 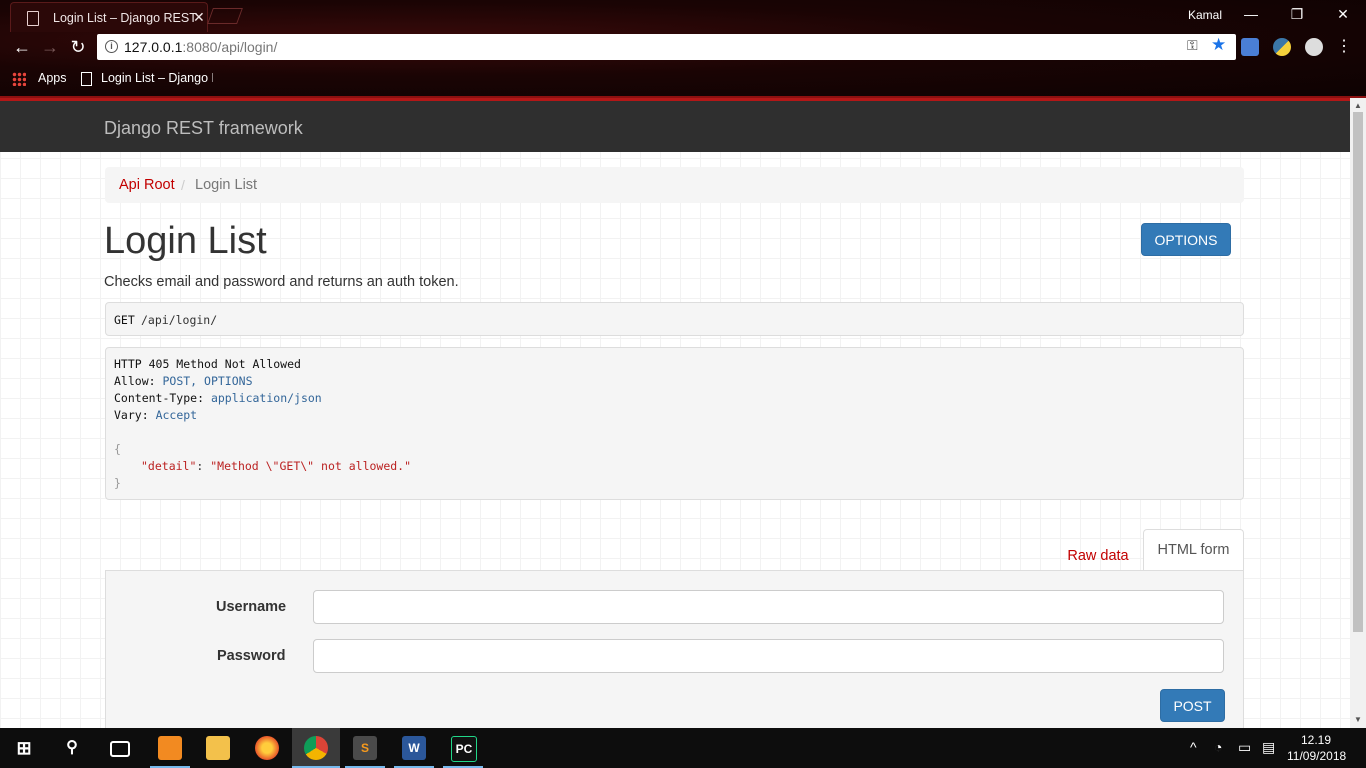 What do you see at coordinates (768, 607) in the screenshot?
I see `username-input` at bounding box center [768, 607].